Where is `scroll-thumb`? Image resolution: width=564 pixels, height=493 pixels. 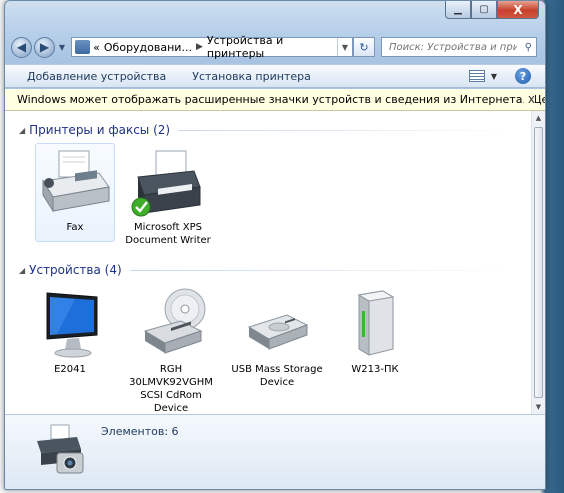
scroll-thumb is located at coordinates (538, 262).